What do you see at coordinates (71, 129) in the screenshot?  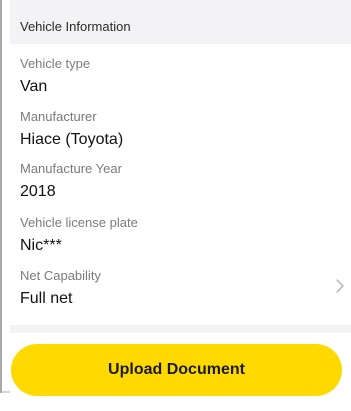 I see `field-manufacturer: Manufacturer Hiace (Toyota)` at bounding box center [71, 129].